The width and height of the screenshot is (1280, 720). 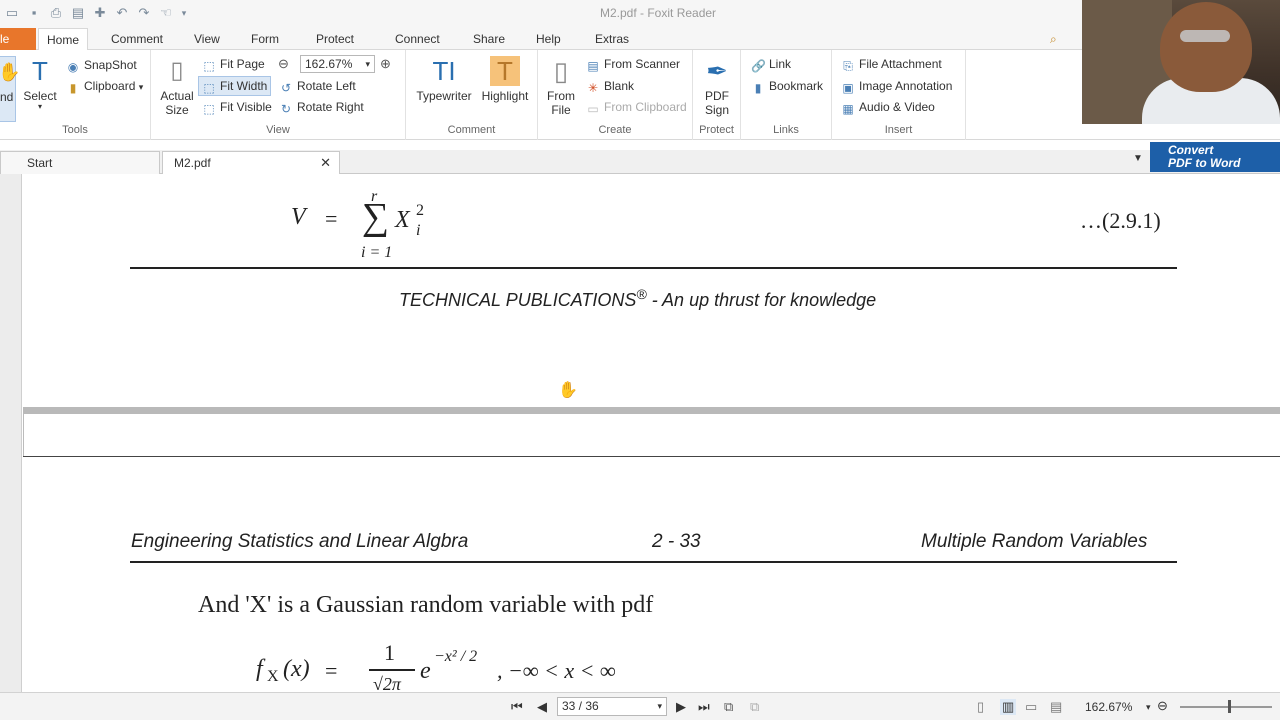 What do you see at coordinates (207, 39) in the screenshot?
I see `tab-view: View` at bounding box center [207, 39].